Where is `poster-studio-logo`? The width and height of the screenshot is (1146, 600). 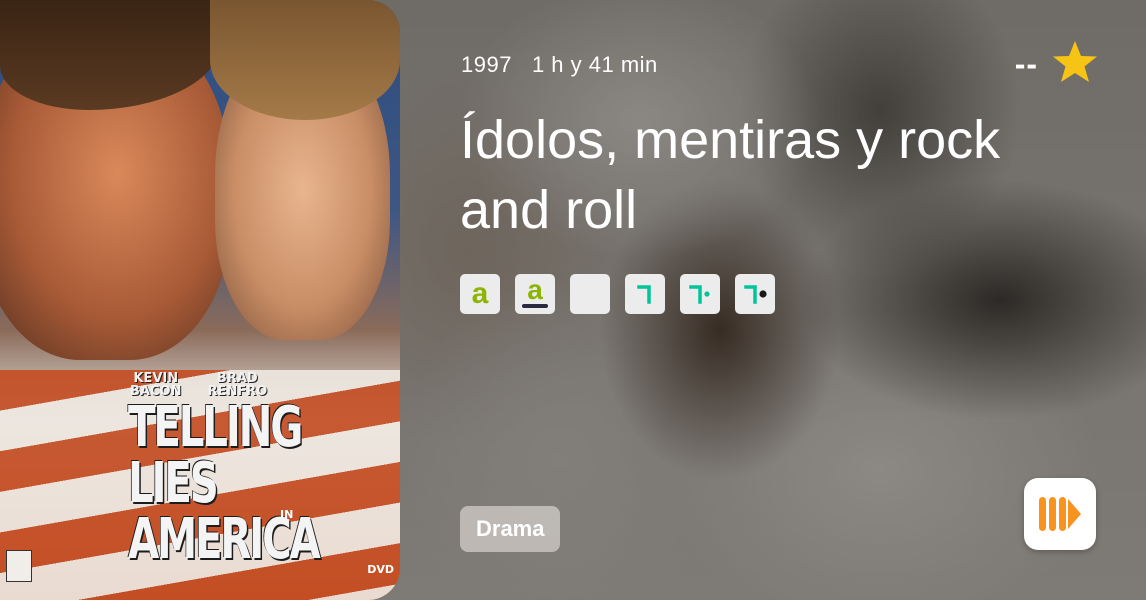 poster-studio-logo is located at coordinates (19, 566).